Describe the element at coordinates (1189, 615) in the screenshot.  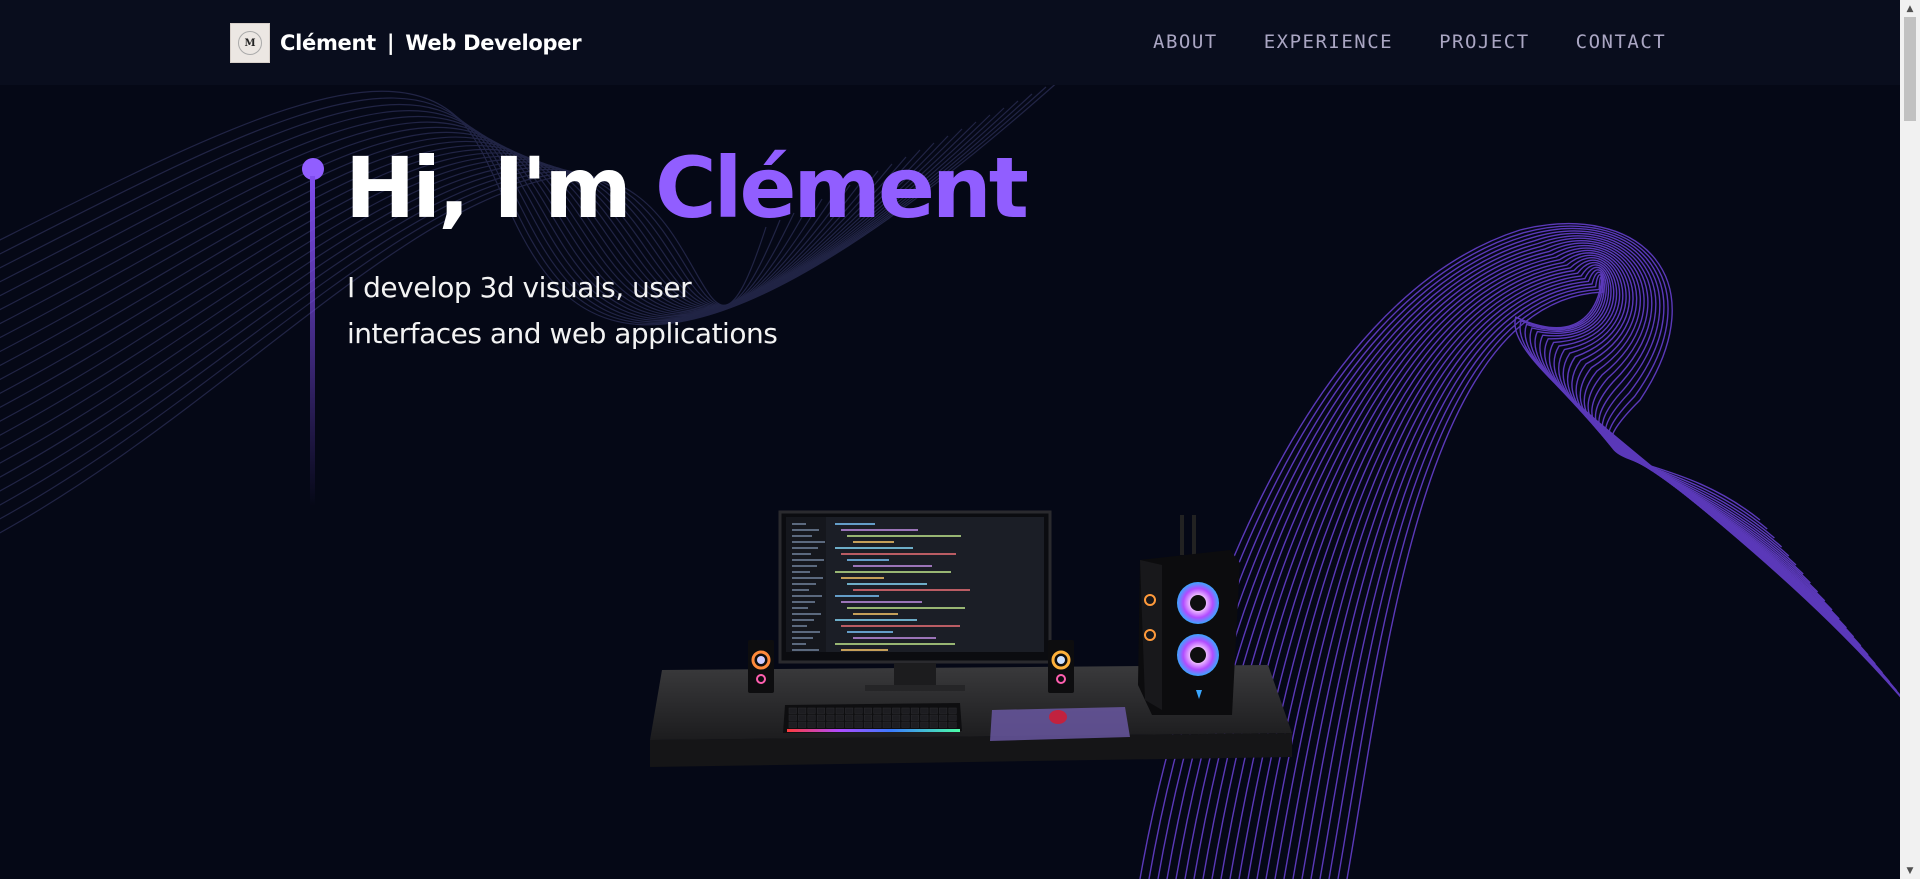
I see `pc-tower` at that location.